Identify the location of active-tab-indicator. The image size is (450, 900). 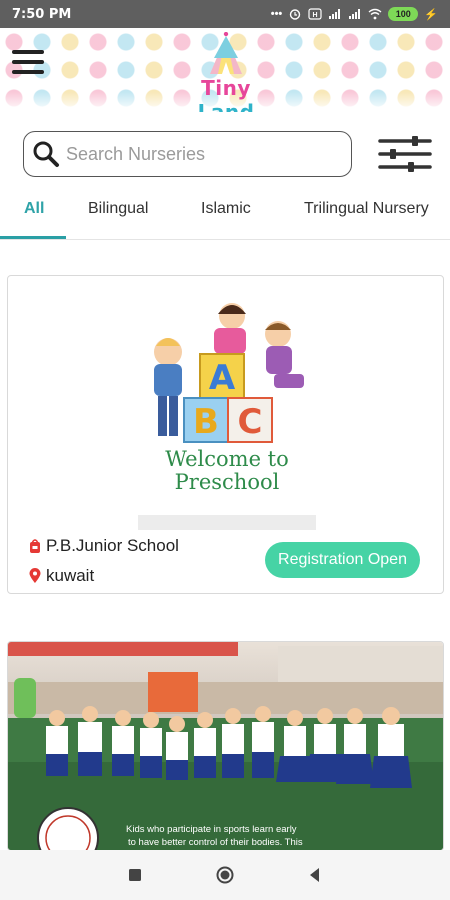
(33, 237).